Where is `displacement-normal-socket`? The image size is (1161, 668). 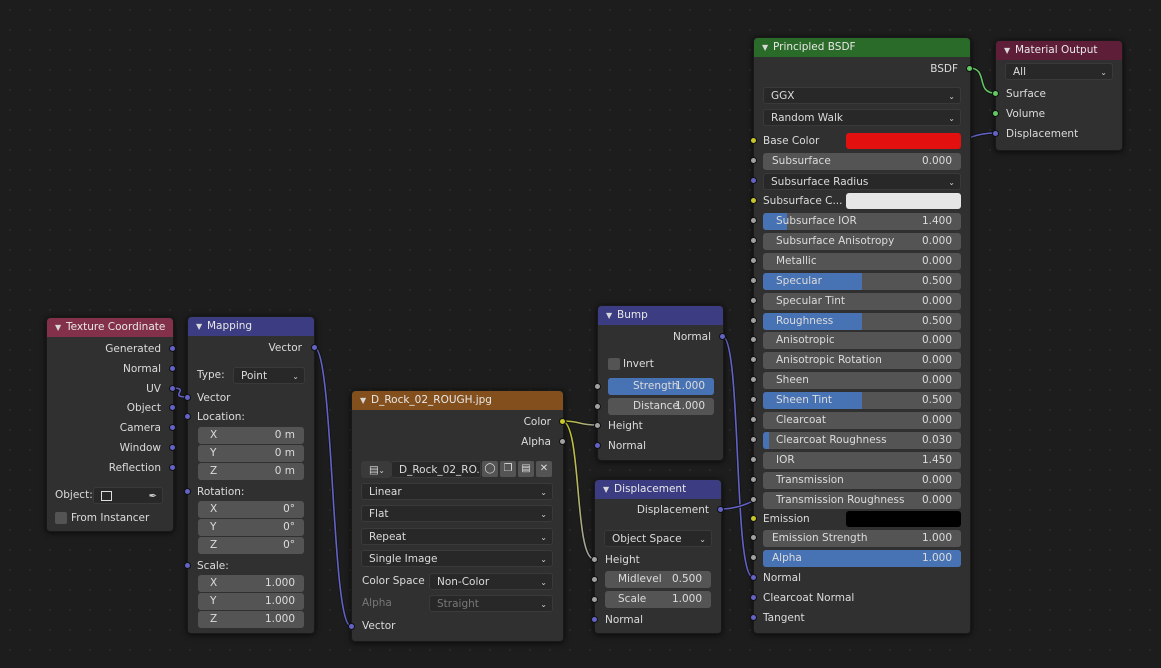 displacement-normal-socket is located at coordinates (594, 619).